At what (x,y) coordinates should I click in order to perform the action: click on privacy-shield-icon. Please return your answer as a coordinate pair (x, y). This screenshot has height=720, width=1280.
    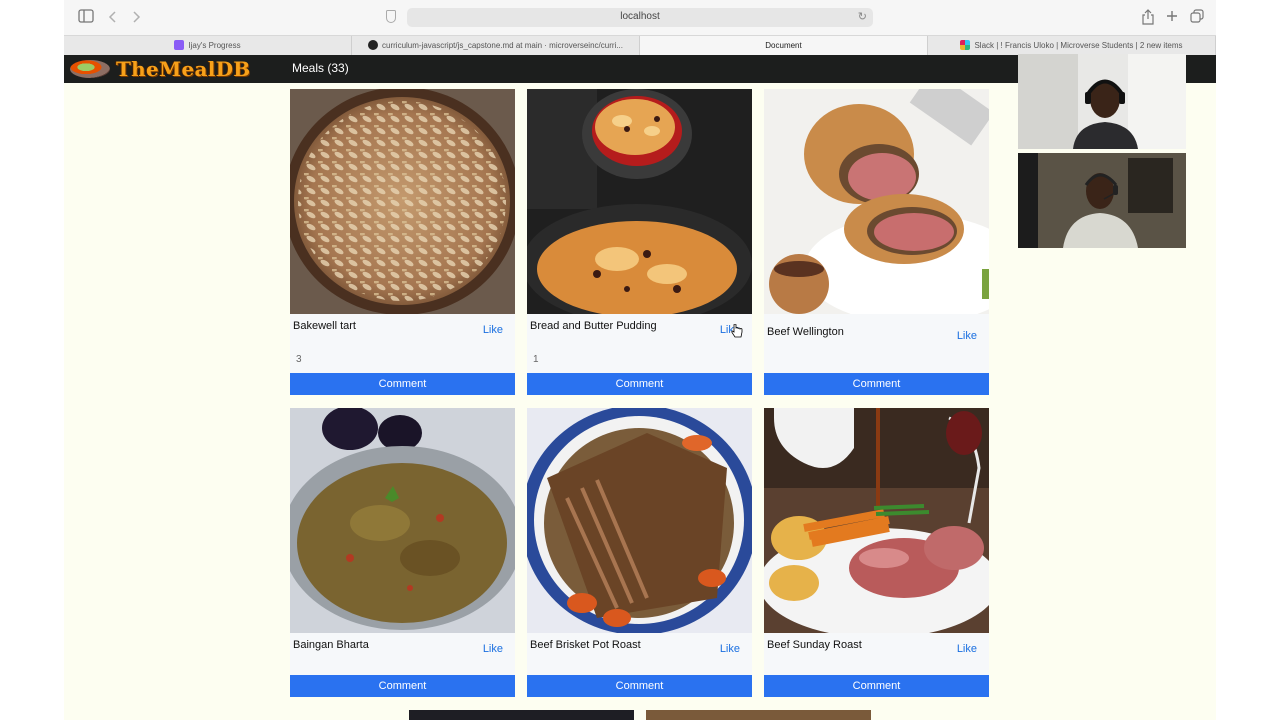
    Looking at the image, I should click on (391, 16).